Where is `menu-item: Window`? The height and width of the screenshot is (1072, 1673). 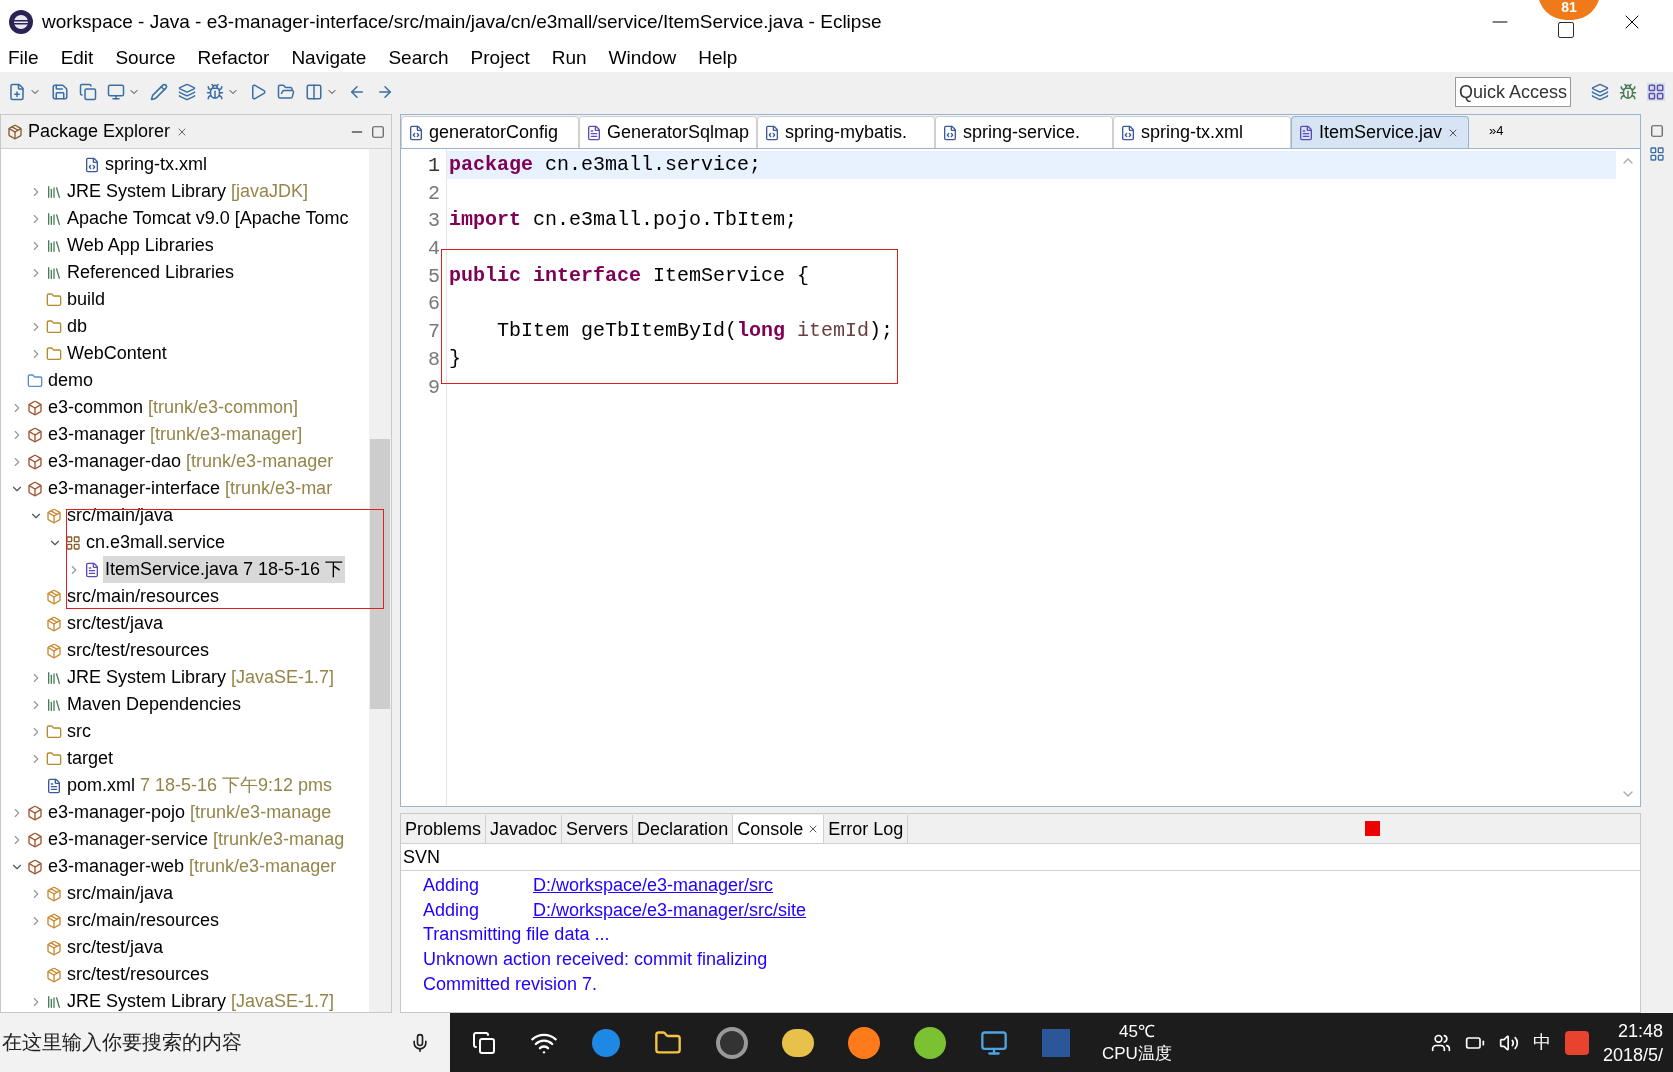
menu-item: Window is located at coordinates (642, 58).